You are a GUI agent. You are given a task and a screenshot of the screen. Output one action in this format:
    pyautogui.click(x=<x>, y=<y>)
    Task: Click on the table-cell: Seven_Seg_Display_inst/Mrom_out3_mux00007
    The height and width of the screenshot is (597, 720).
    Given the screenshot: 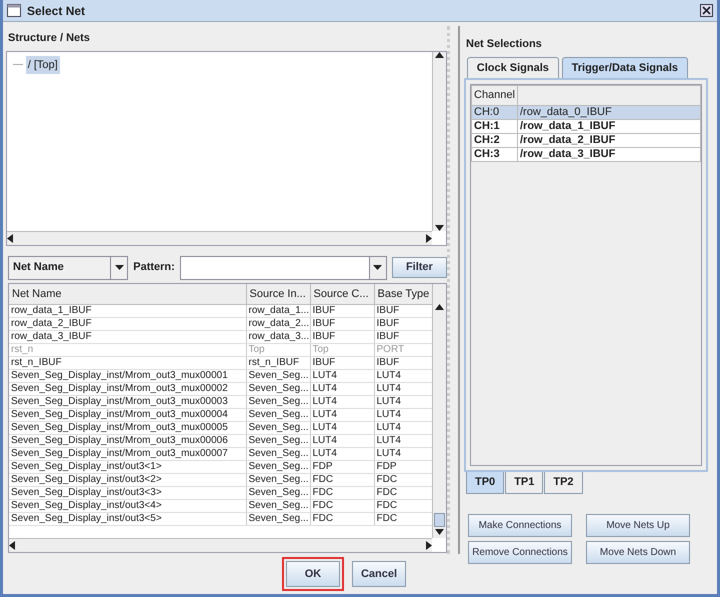 What is the action you would take?
    pyautogui.click(x=127, y=454)
    